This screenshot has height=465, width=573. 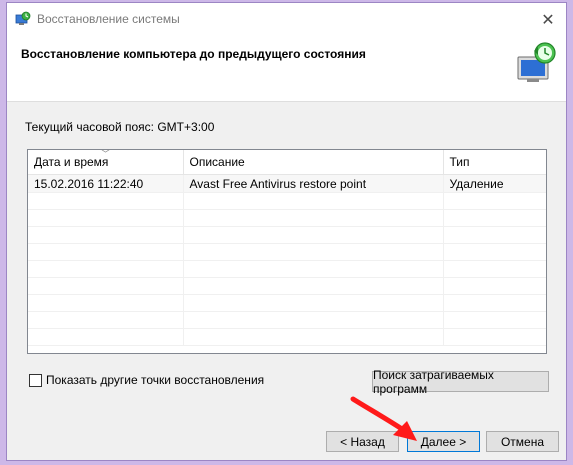 What do you see at coordinates (383, 418) in the screenshot?
I see `annotation-arrow-icon` at bounding box center [383, 418].